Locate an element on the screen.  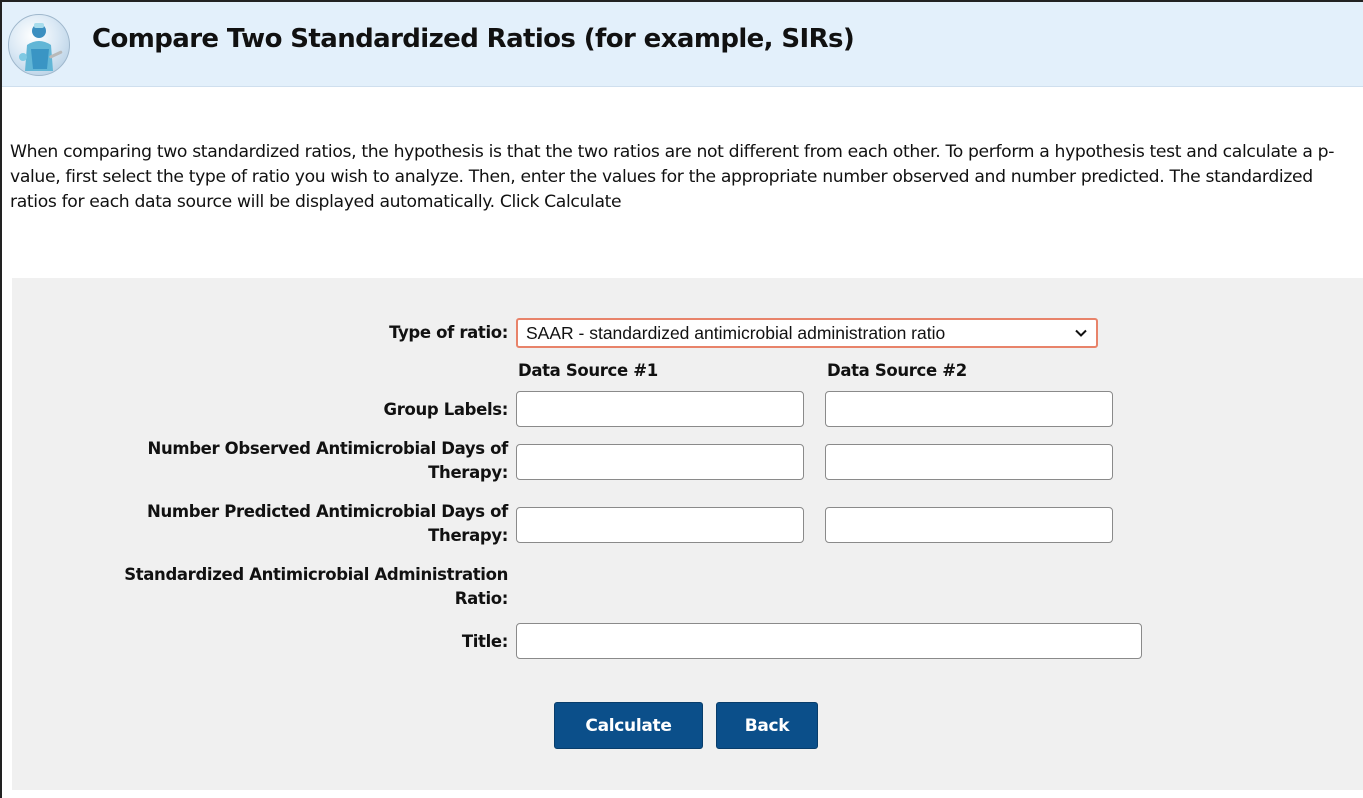
data-source-2-header: Data Source #2 is located at coordinates (897, 370).